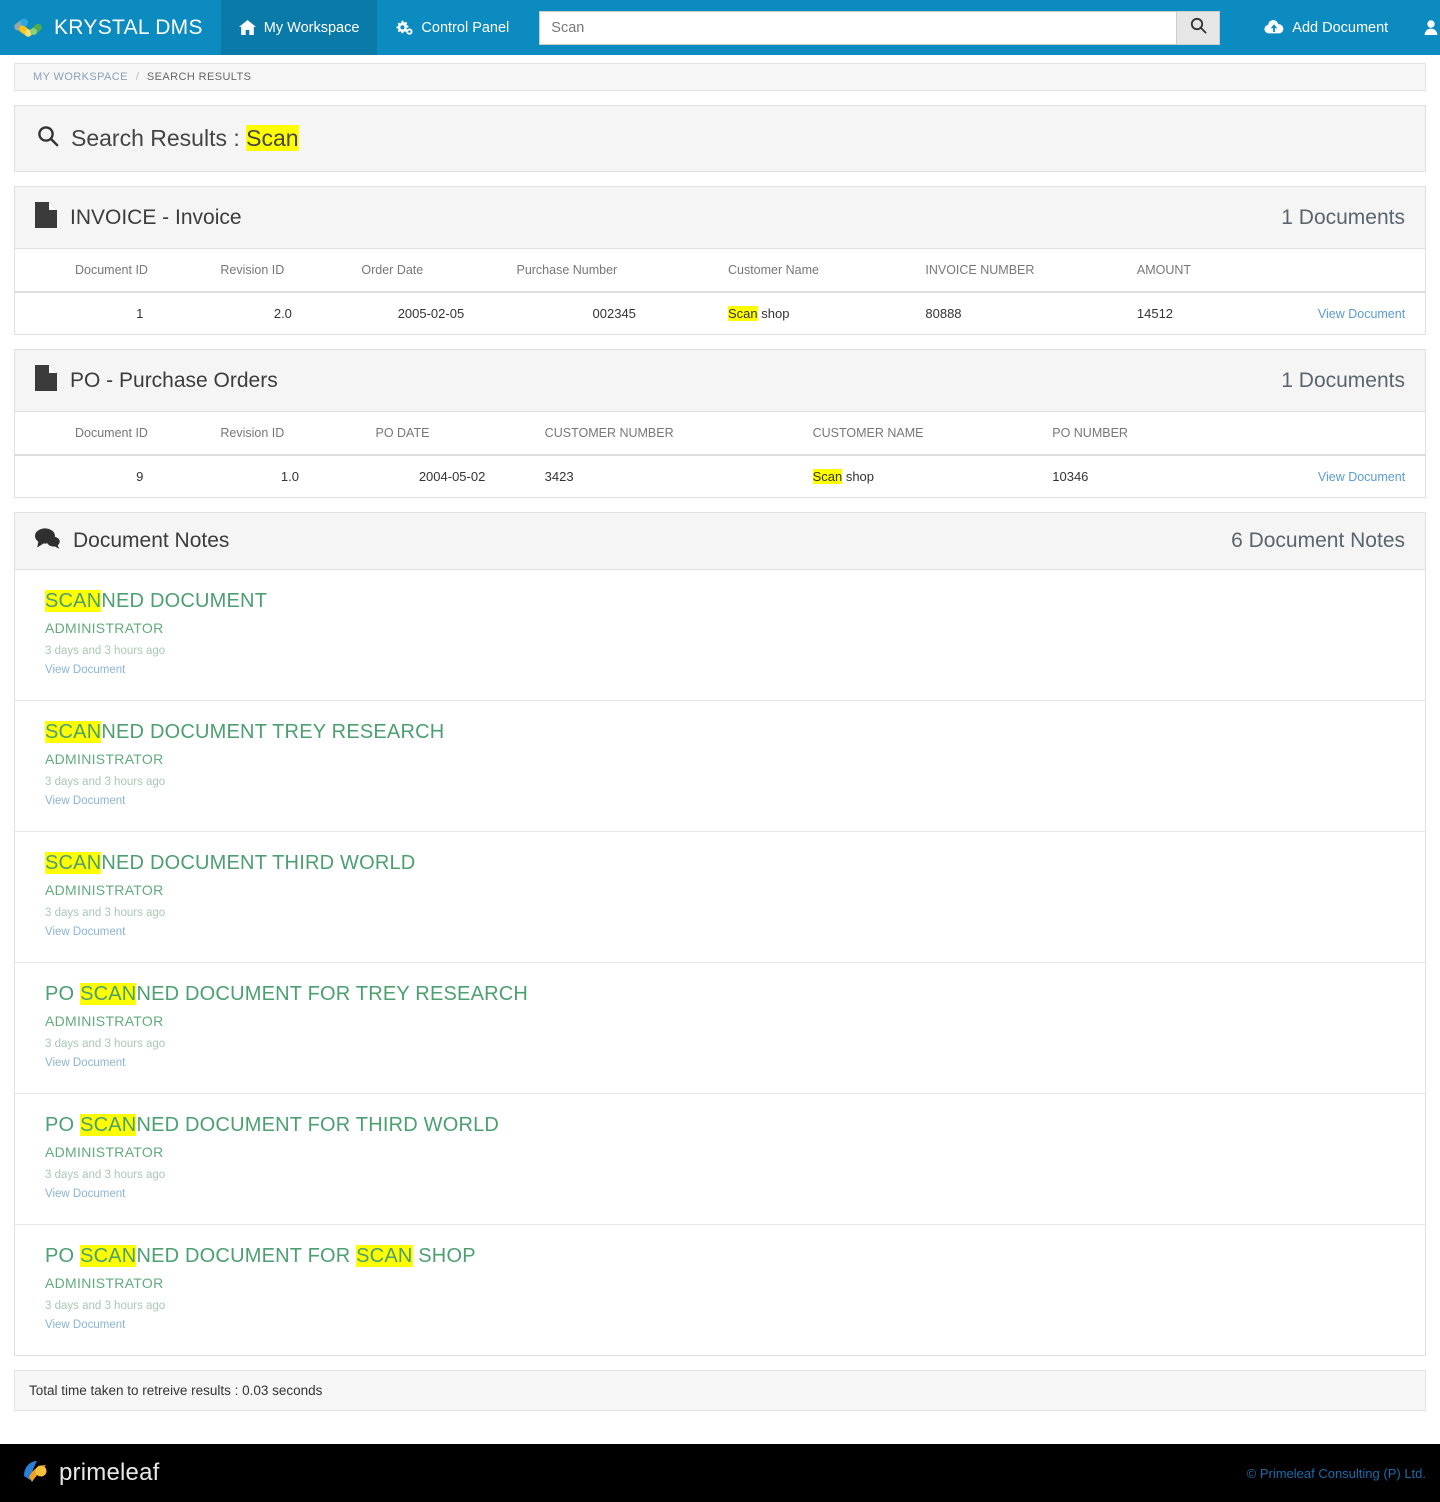 The height and width of the screenshot is (1502, 1440). I want to click on add-document-button: Add Document, so click(1326, 27).